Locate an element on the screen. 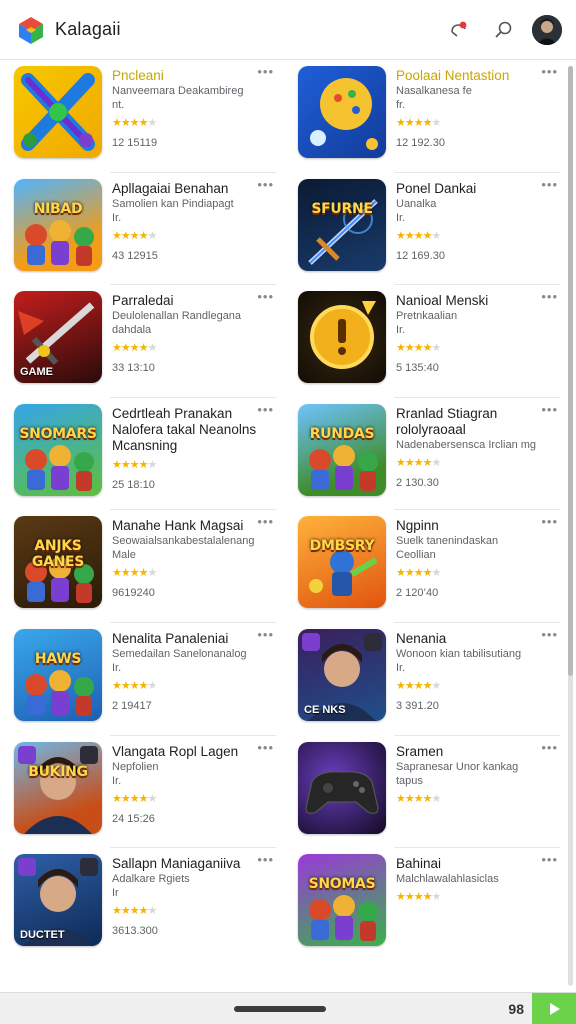 This screenshot has height=1024, width=576. app-thumbnail: NIBAD is located at coordinates (58, 224).